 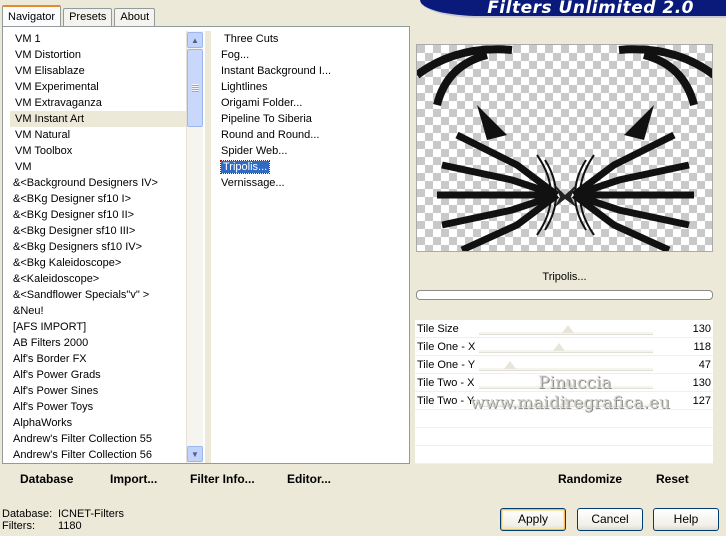 I want to click on parameter-label: Tile One - Y, so click(x=446, y=365).